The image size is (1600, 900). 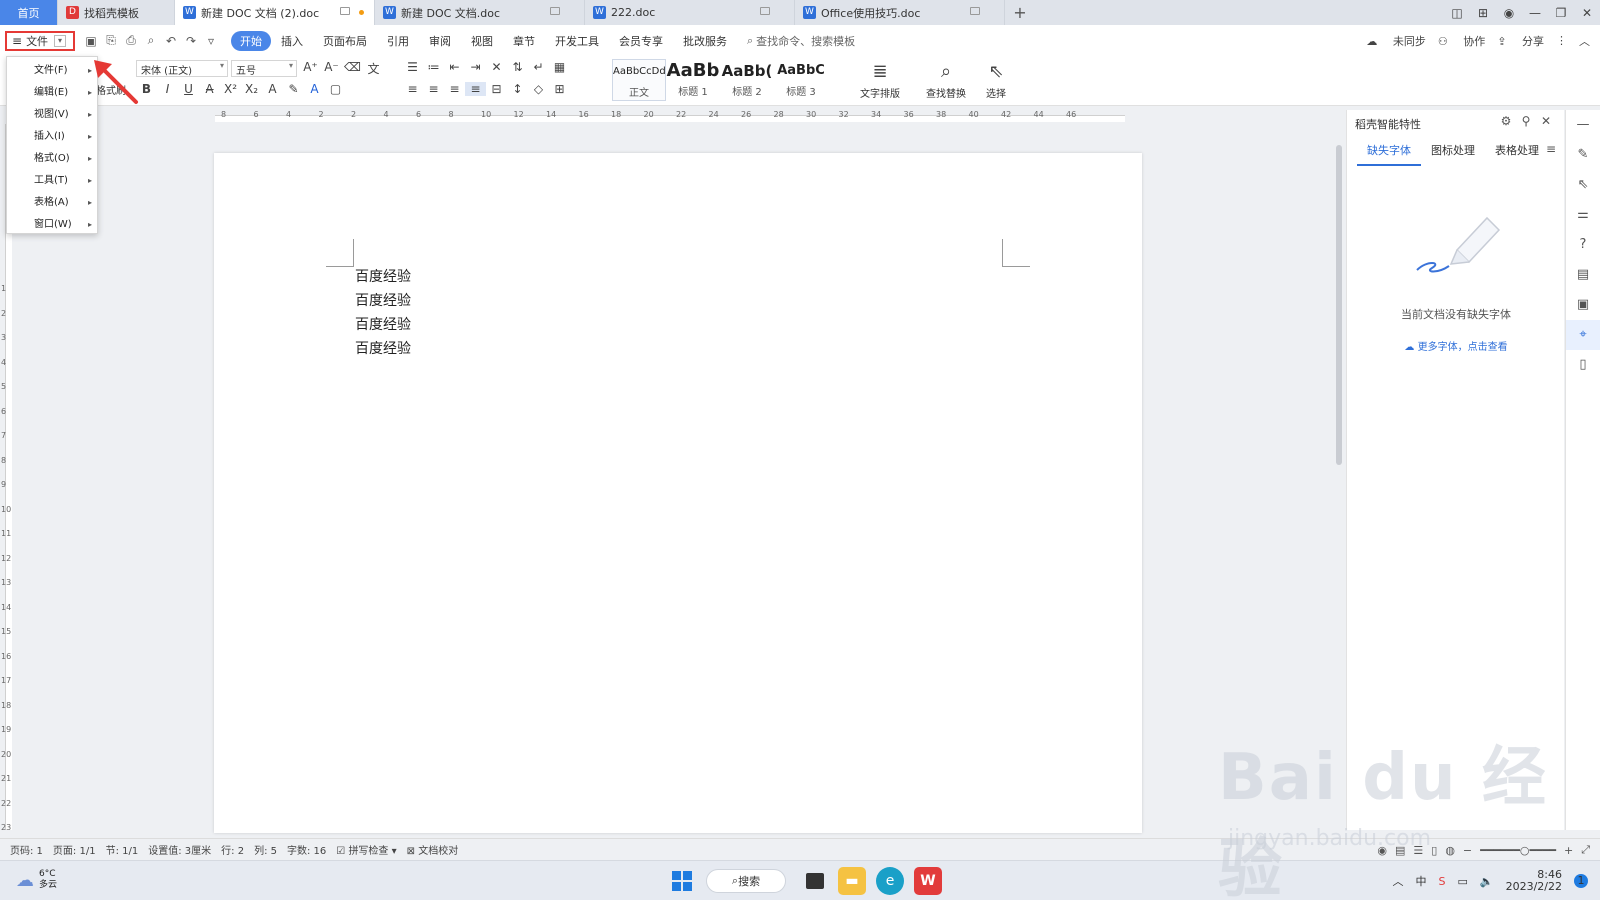 What do you see at coordinates (517, 89) in the screenshot?
I see `line-spacing-icon: ↕` at bounding box center [517, 89].